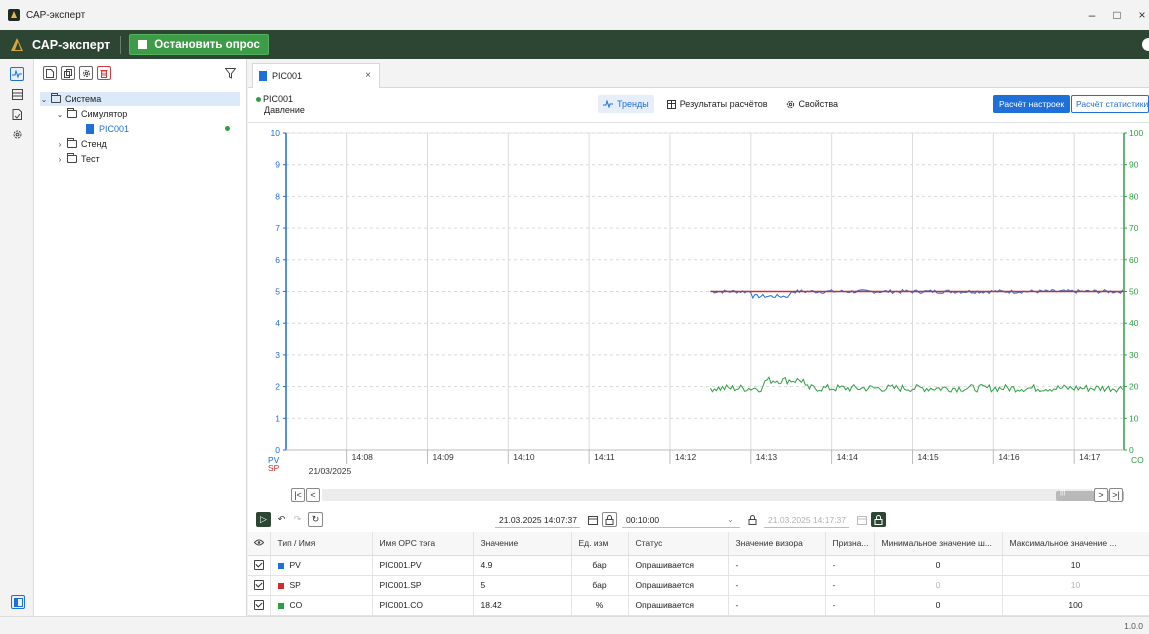 The image size is (1149, 634). I want to click on tab-trends: Тренды, so click(626, 104).